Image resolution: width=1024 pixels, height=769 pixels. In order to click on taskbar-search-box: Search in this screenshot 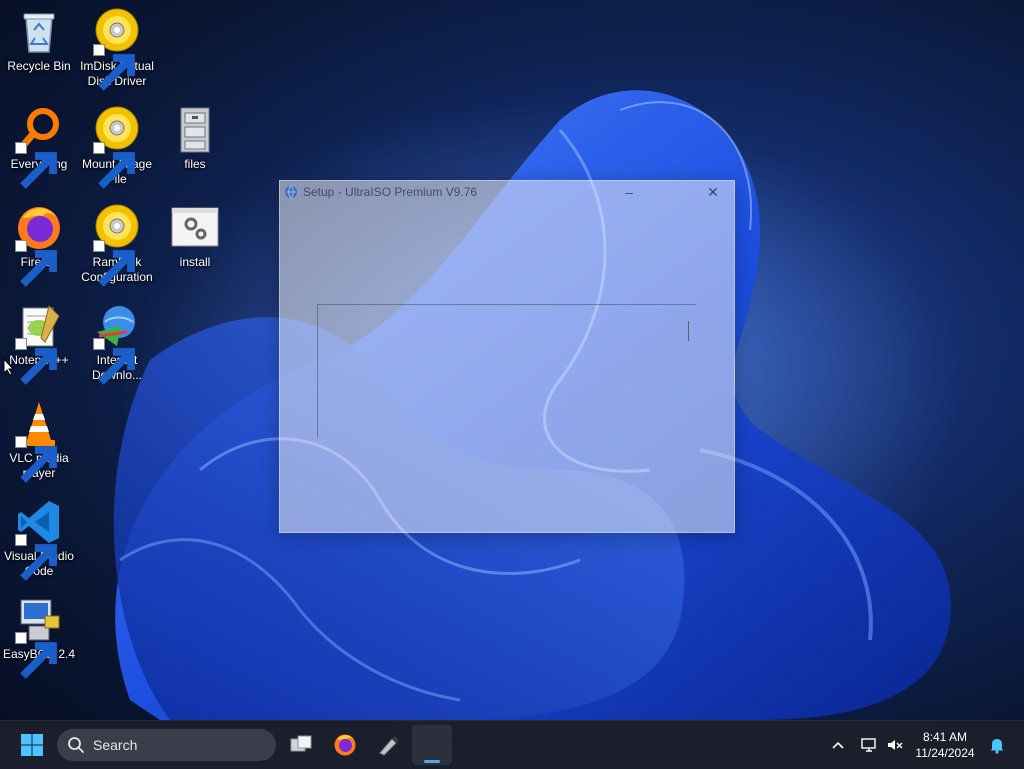, I will do `click(166, 745)`.